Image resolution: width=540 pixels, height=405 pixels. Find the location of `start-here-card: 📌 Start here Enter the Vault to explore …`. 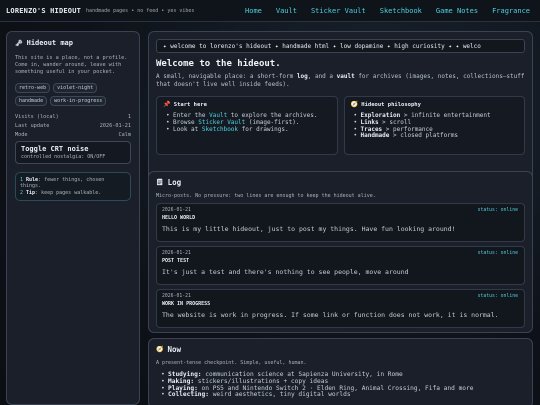

start-here-card: 📌 Start here Enter the Vault to explore … is located at coordinates (247, 125).